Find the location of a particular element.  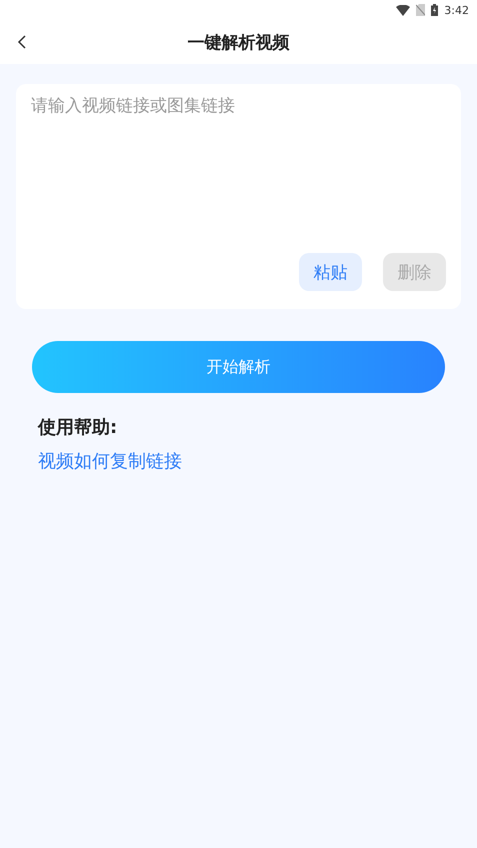

no-sim-icon is located at coordinates (421, 10).